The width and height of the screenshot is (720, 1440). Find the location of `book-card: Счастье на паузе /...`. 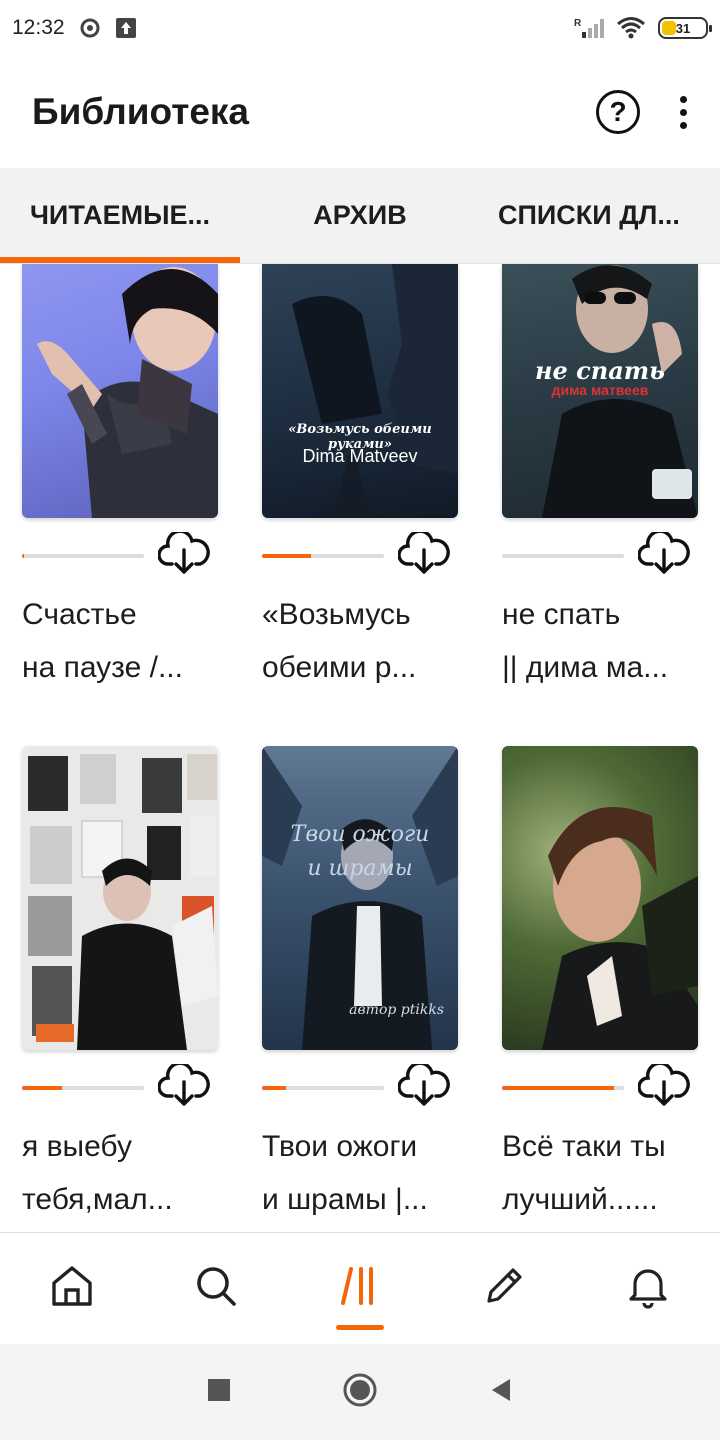

book-card: Счастье на паузе /... is located at coordinates (120, 479).